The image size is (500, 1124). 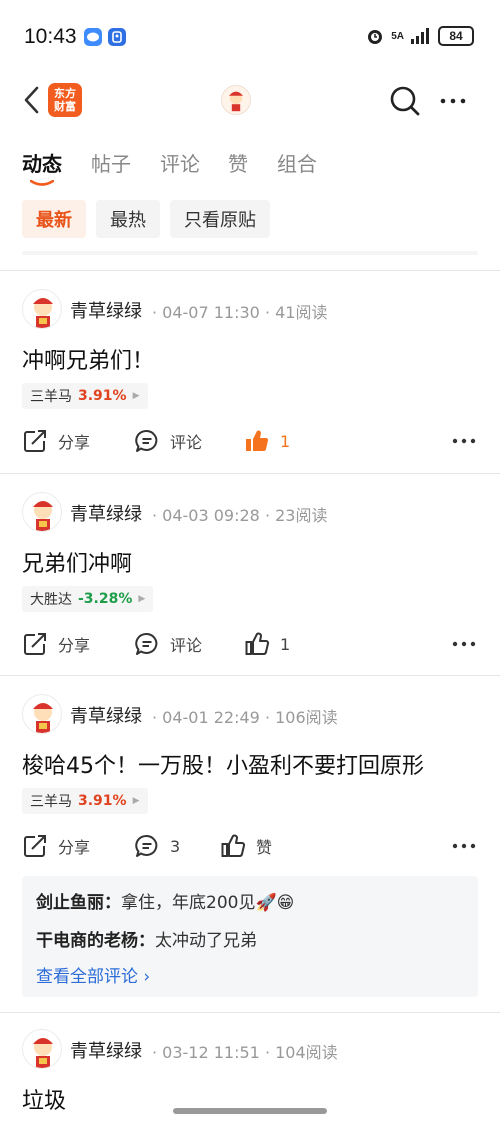 What do you see at coordinates (95, 941) in the screenshot?
I see `comment-author: 干电商的老杨：` at bounding box center [95, 941].